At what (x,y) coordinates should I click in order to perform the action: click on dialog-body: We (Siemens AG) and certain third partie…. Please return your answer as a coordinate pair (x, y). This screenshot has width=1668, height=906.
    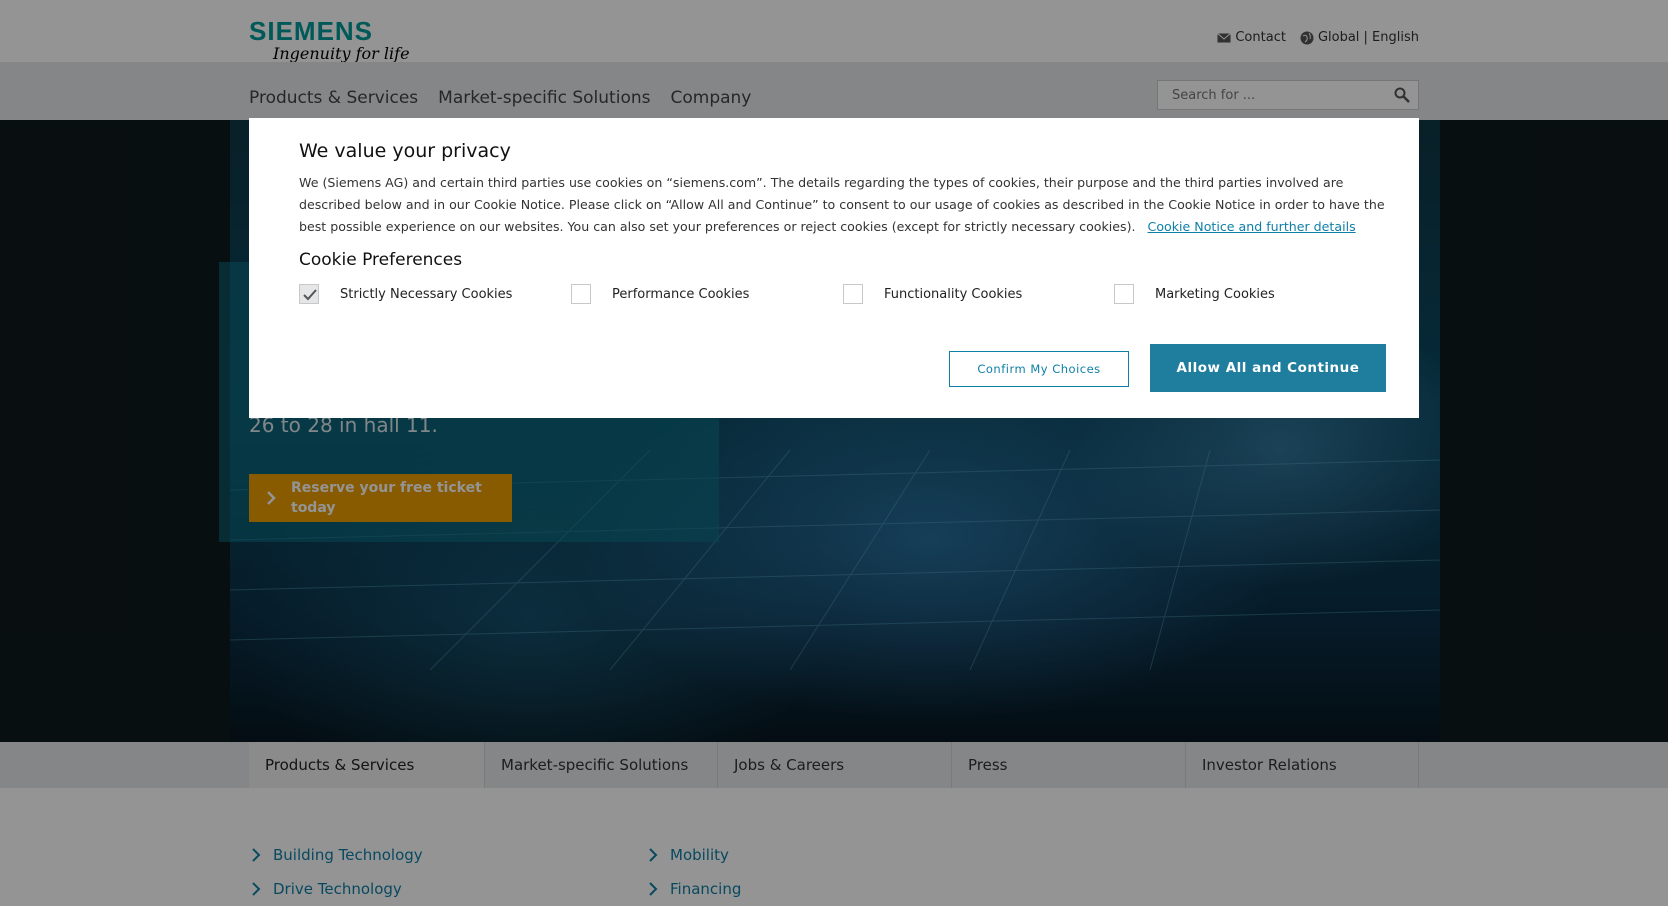
    Looking at the image, I should click on (844, 205).